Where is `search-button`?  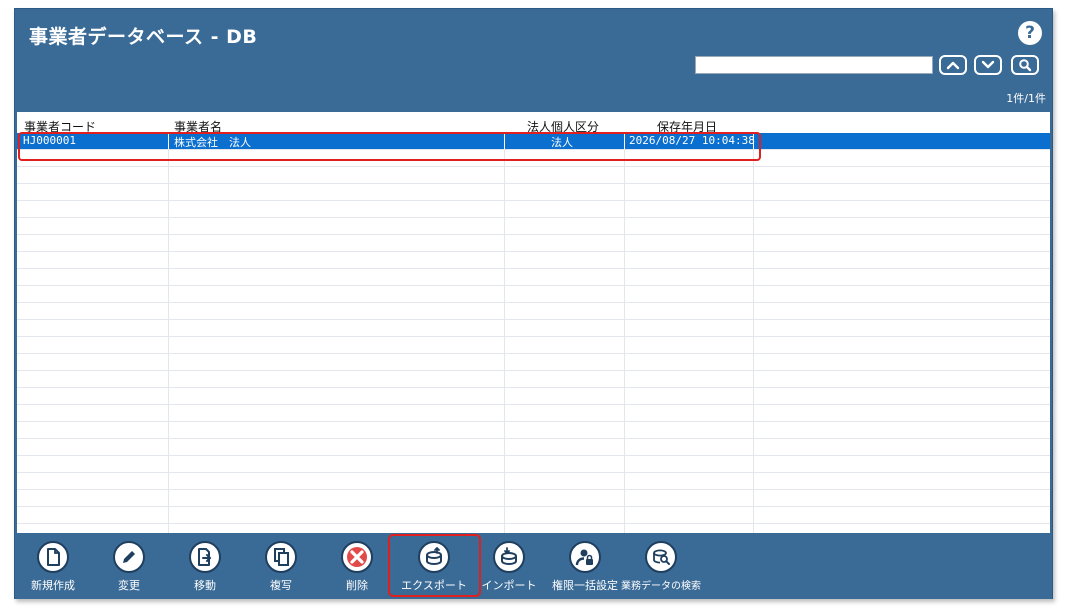 search-button is located at coordinates (1025, 65).